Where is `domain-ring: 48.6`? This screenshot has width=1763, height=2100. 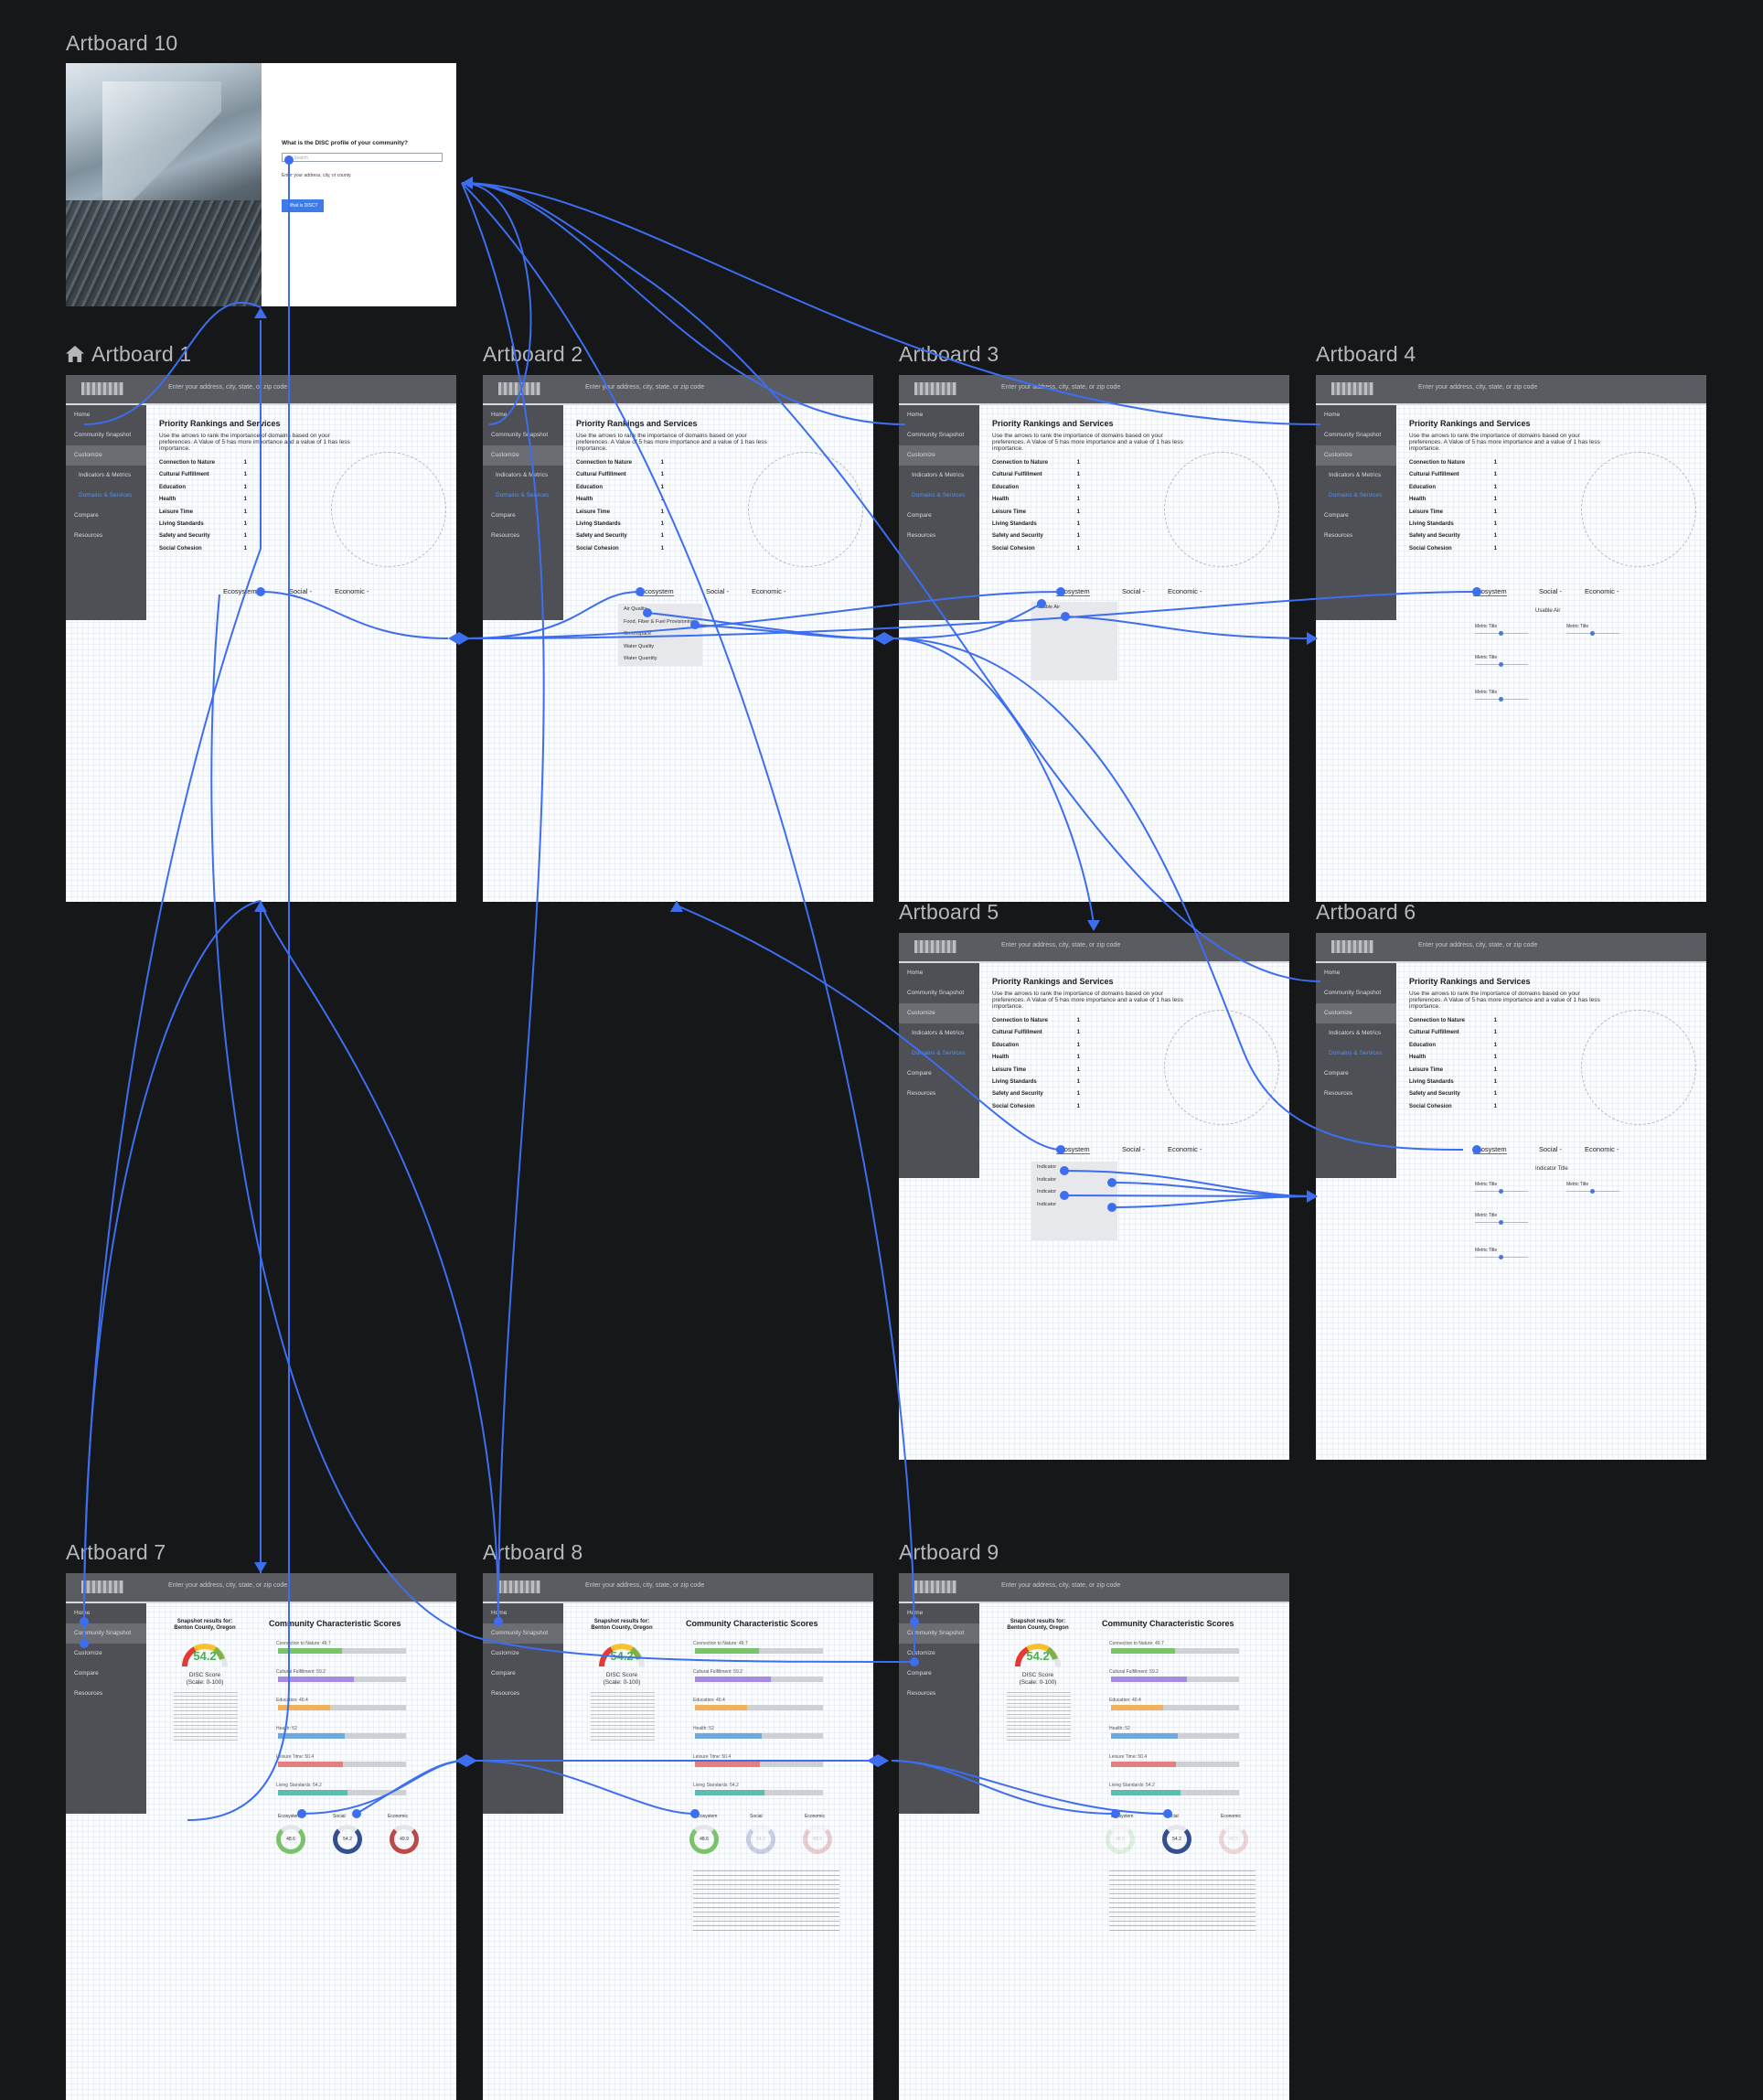 domain-ring: 48.6 is located at coordinates (1120, 1839).